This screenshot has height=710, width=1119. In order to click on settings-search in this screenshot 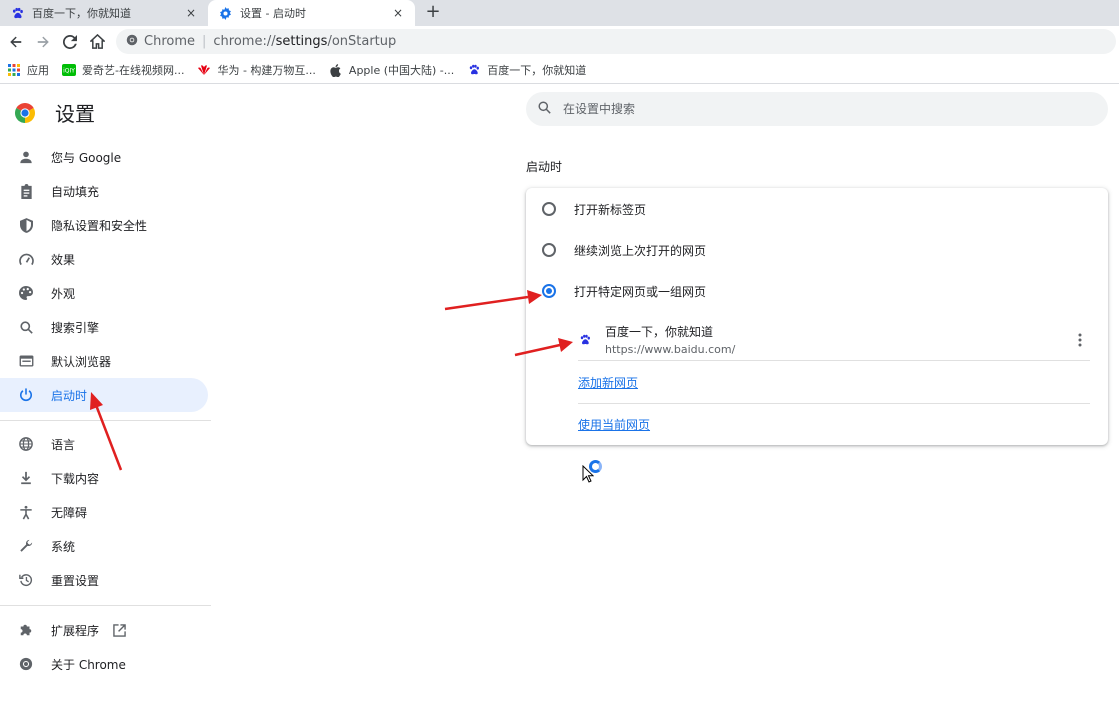, I will do `click(817, 109)`.